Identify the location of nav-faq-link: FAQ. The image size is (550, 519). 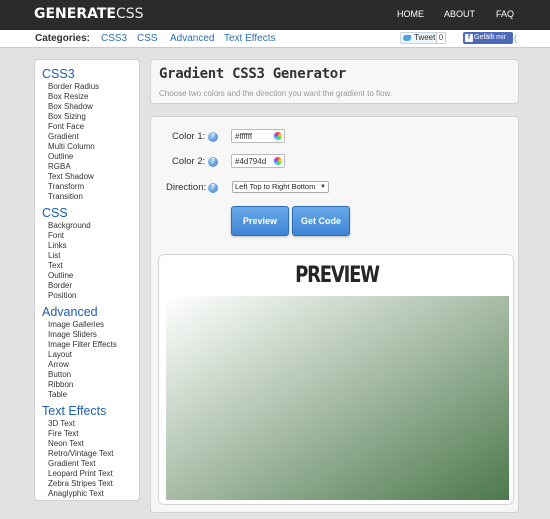
(505, 14).